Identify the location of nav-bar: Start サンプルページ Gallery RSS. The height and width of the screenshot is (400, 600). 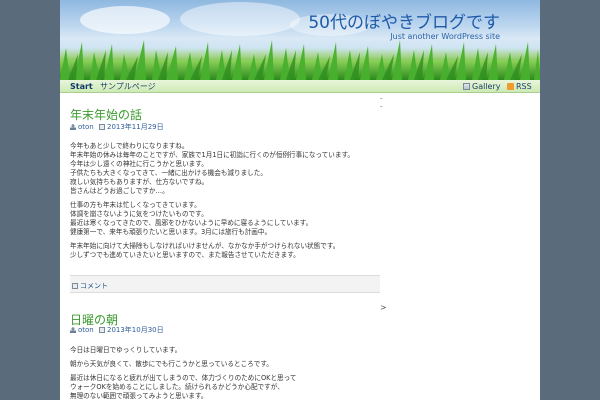
(300, 86).